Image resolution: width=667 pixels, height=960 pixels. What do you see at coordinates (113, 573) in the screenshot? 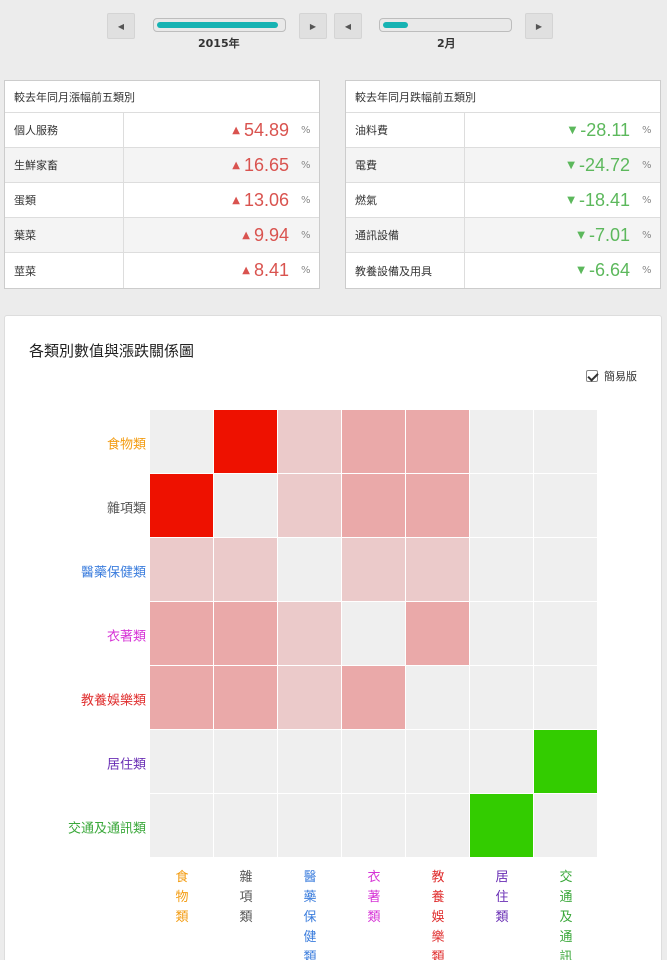
I see `heatmap-row-label: 醫藥保健類` at bounding box center [113, 573].